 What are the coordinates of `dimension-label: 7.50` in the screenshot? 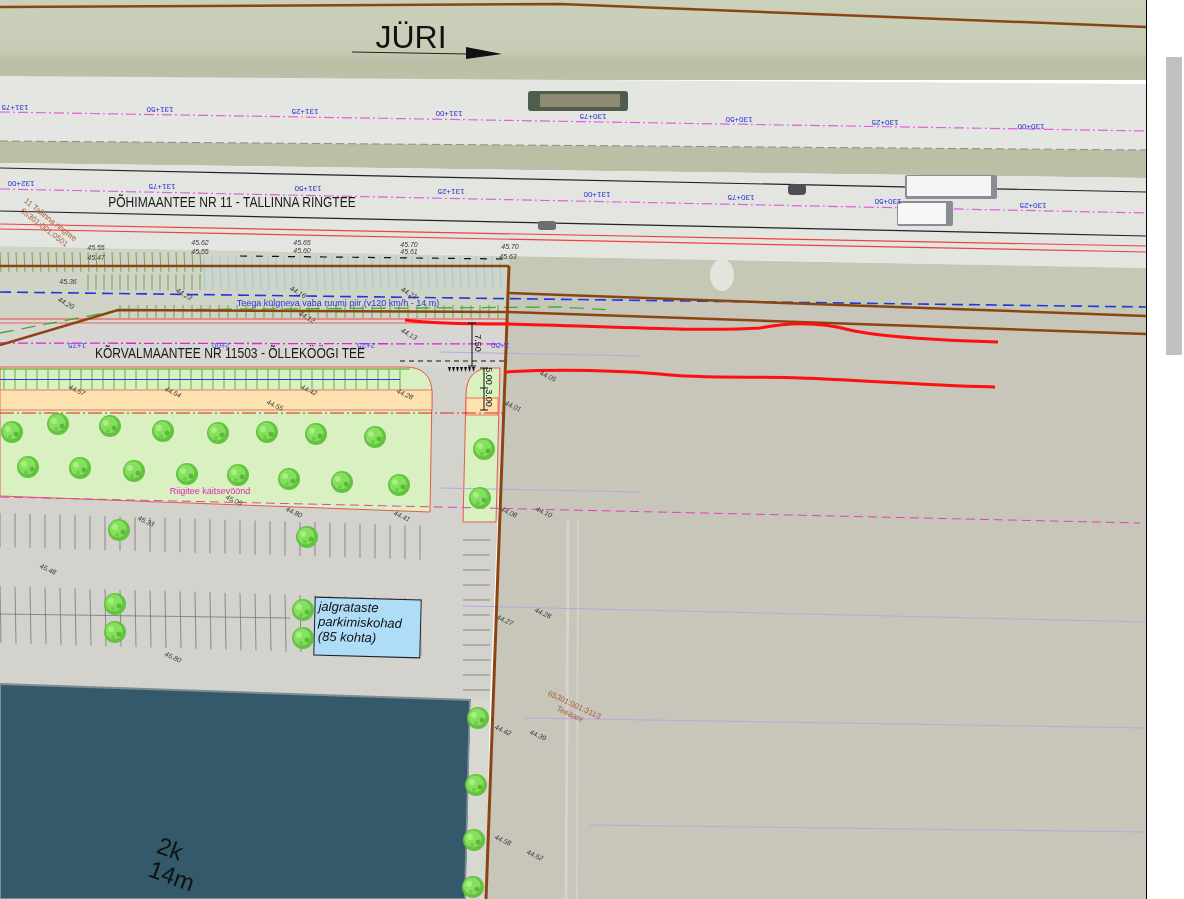 It's located at (477, 343).